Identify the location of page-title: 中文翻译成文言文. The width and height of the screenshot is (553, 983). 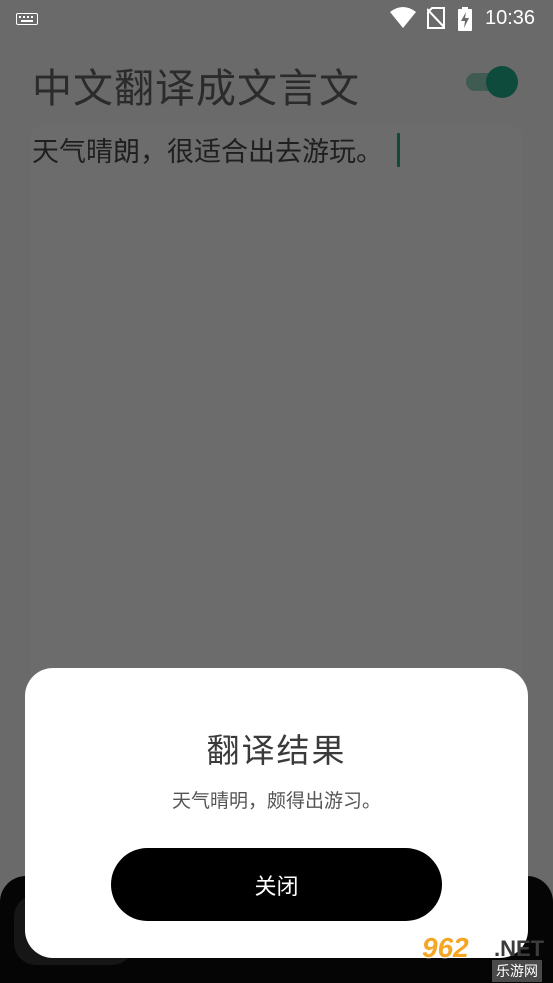
(196, 89).